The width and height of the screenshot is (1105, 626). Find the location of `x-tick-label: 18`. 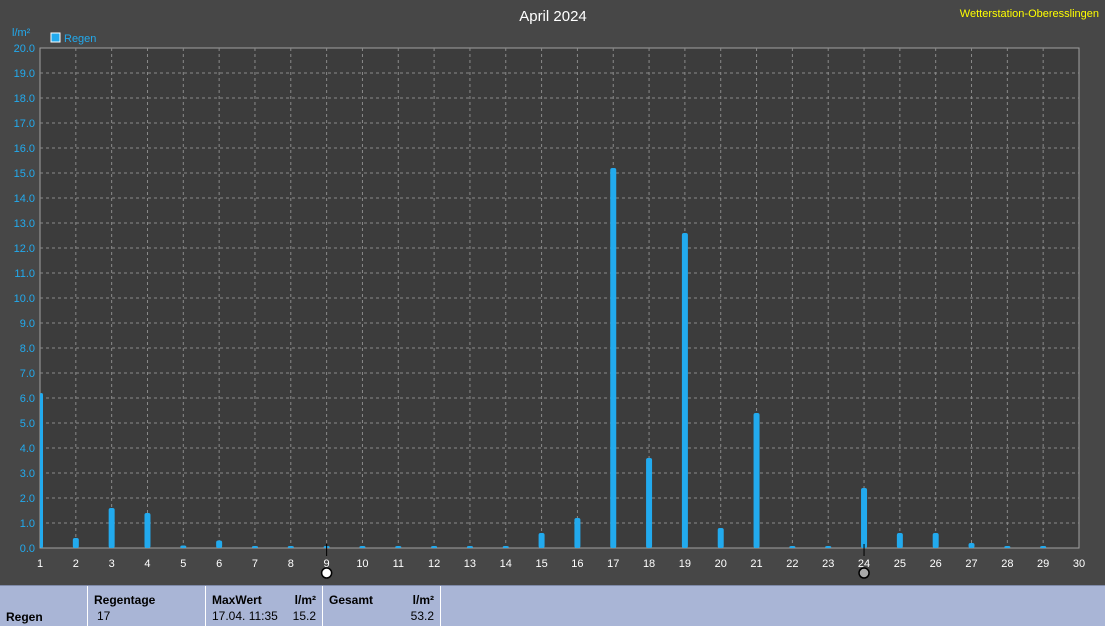

x-tick-label: 18 is located at coordinates (649, 564).